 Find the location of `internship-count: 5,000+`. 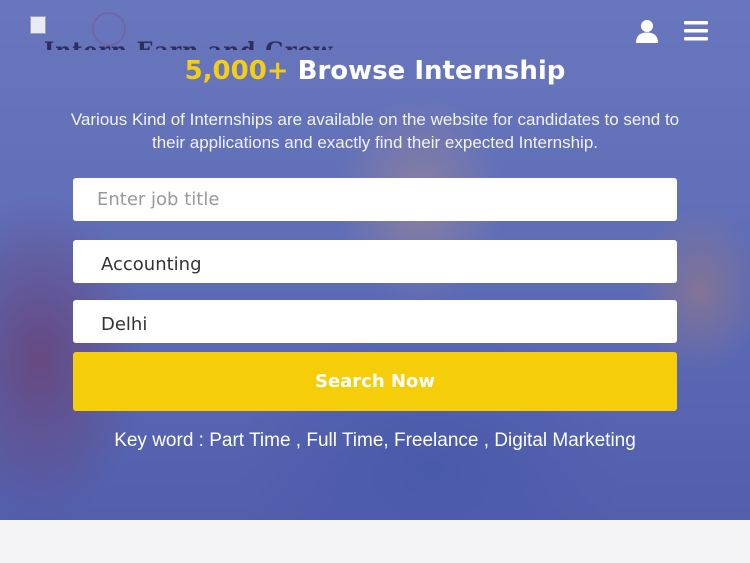

internship-count: 5,000+ is located at coordinates (236, 71).